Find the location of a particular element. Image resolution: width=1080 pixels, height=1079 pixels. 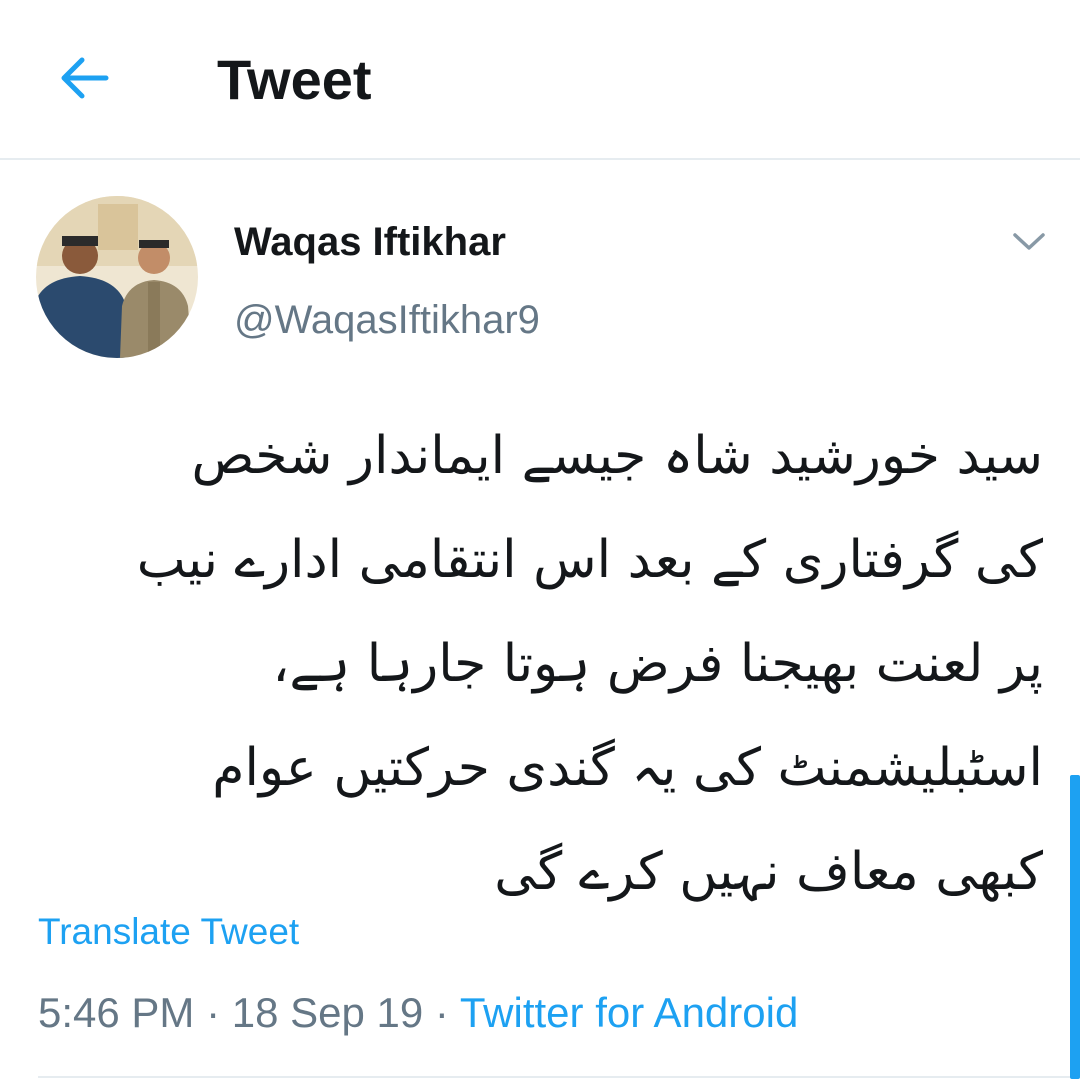

app-bar: Tweet is located at coordinates (540, 80).